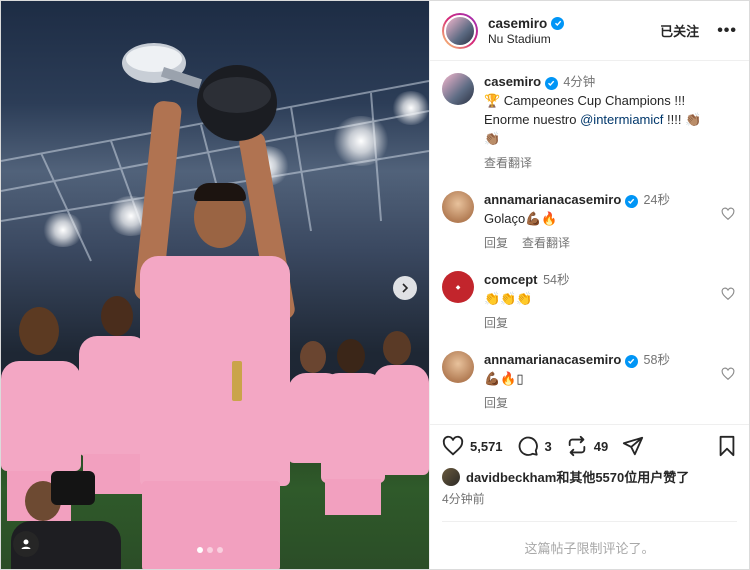 This screenshot has height=570, width=750. What do you see at coordinates (504, 378) in the screenshot?
I see `comment-text: 💪🏾🔥▯` at bounding box center [504, 378].